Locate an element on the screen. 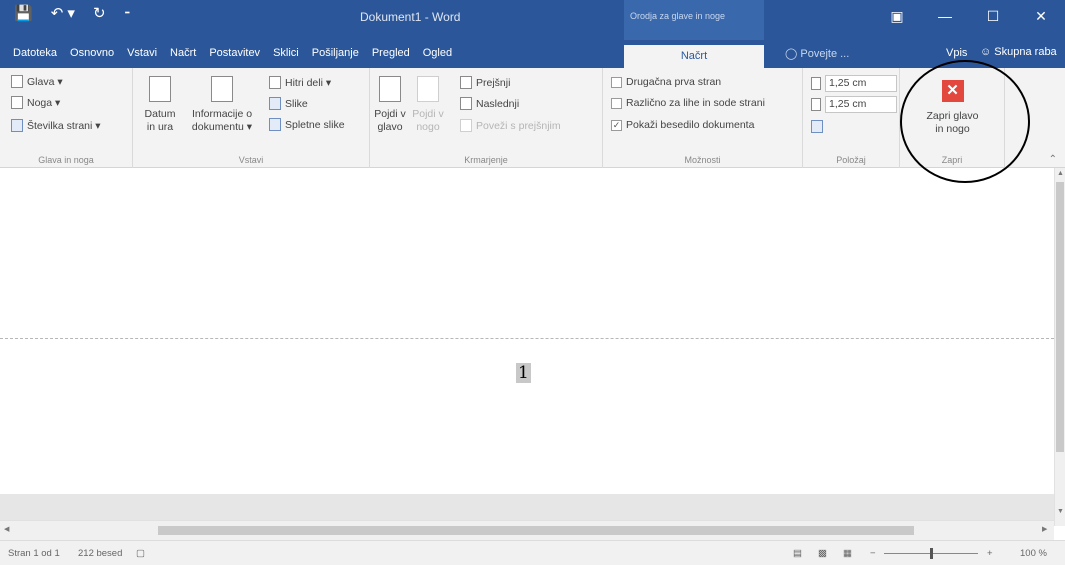 The height and width of the screenshot is (565, 1065). link-previous-label: Poveži s prejšnjim is located at coordinates (518, 125).